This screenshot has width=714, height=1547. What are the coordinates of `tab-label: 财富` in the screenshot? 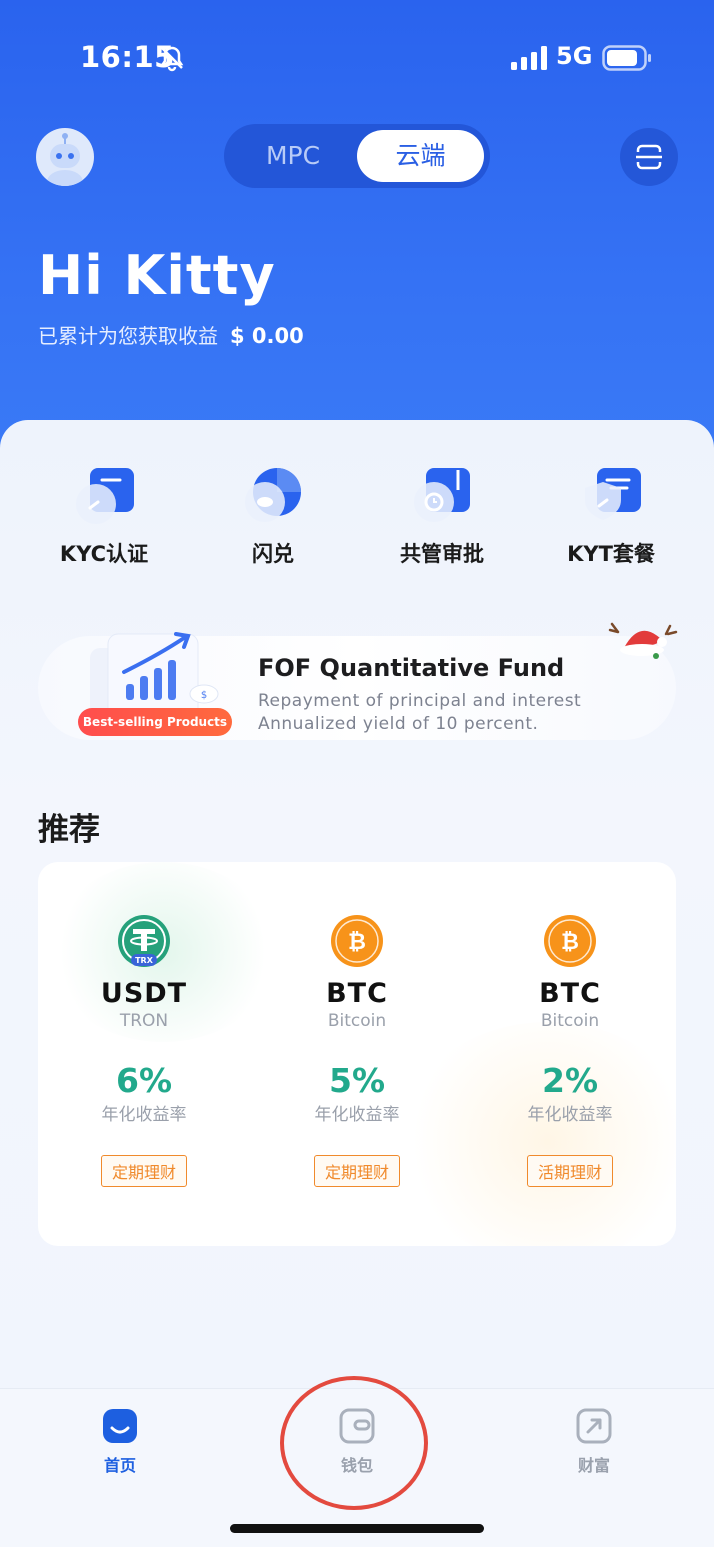 It's located at (593, 1465).